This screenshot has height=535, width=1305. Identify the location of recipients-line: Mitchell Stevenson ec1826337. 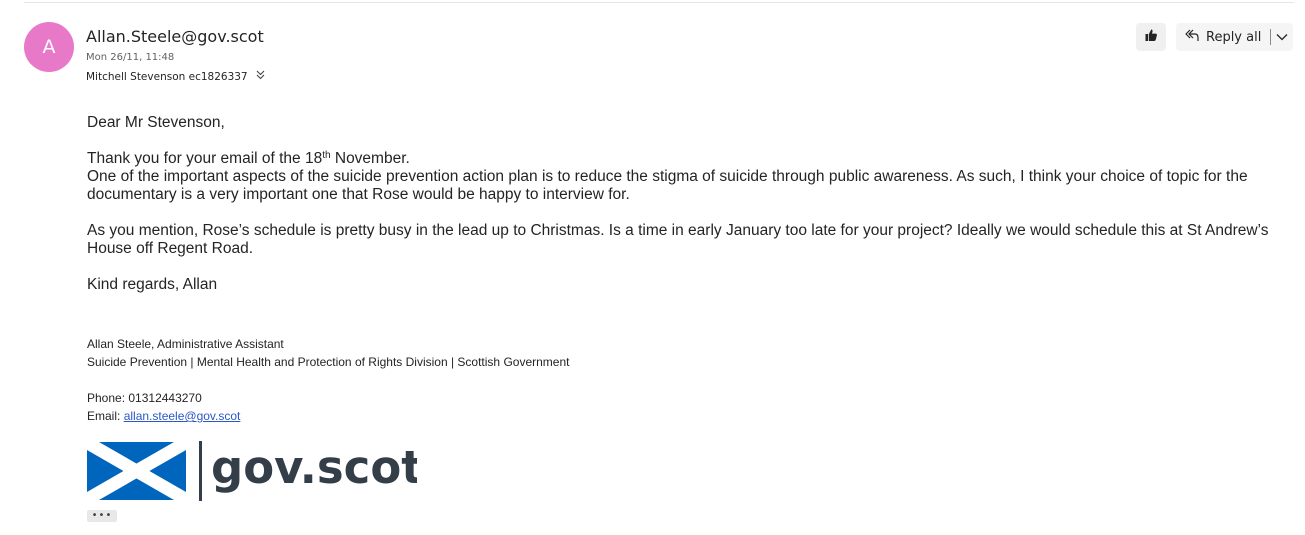
(175, 76).